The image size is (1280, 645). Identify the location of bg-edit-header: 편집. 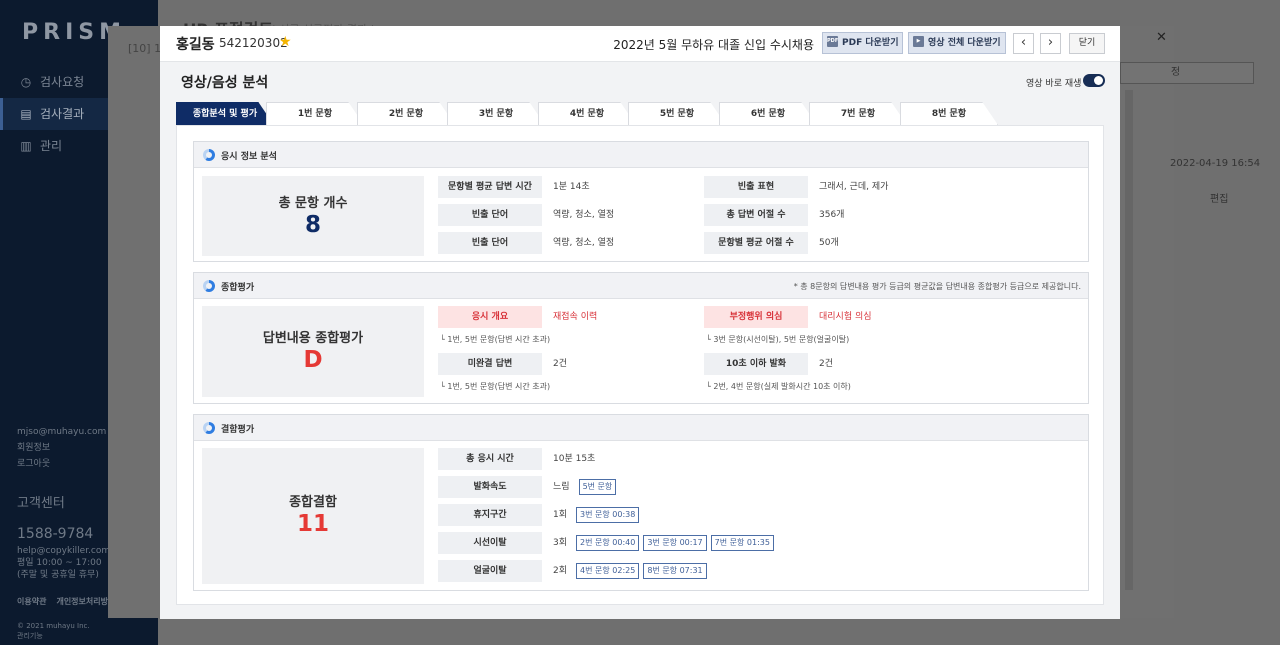
(1219, 199).